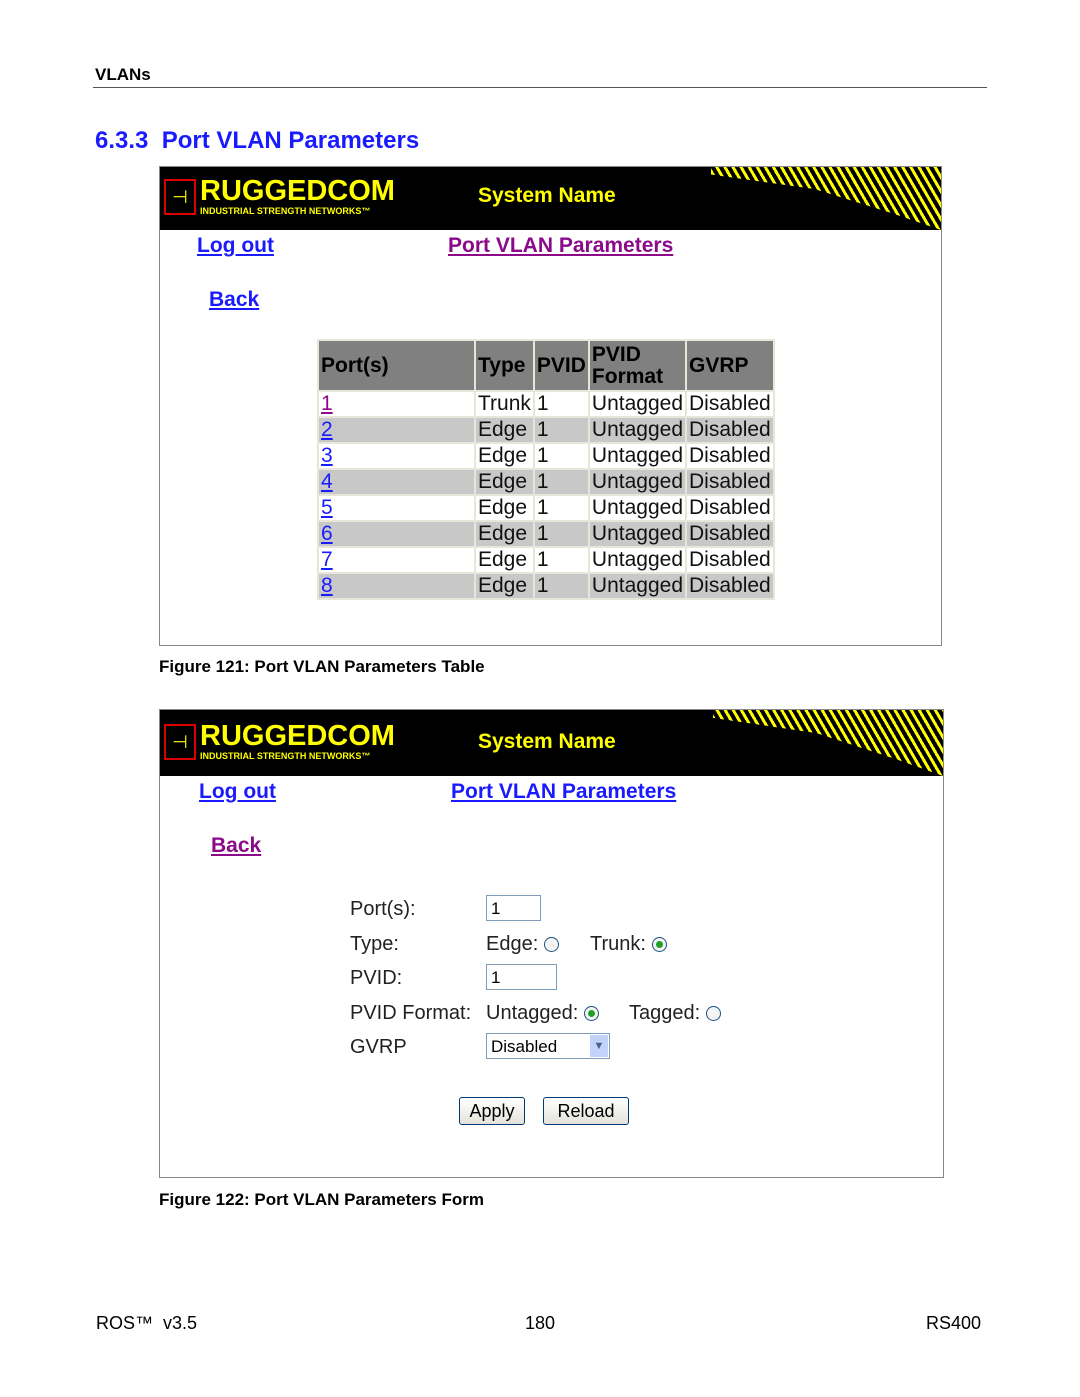 This screenshot has height=1397, width=1080. I want to click on port-link: 2, so click(327, 429).